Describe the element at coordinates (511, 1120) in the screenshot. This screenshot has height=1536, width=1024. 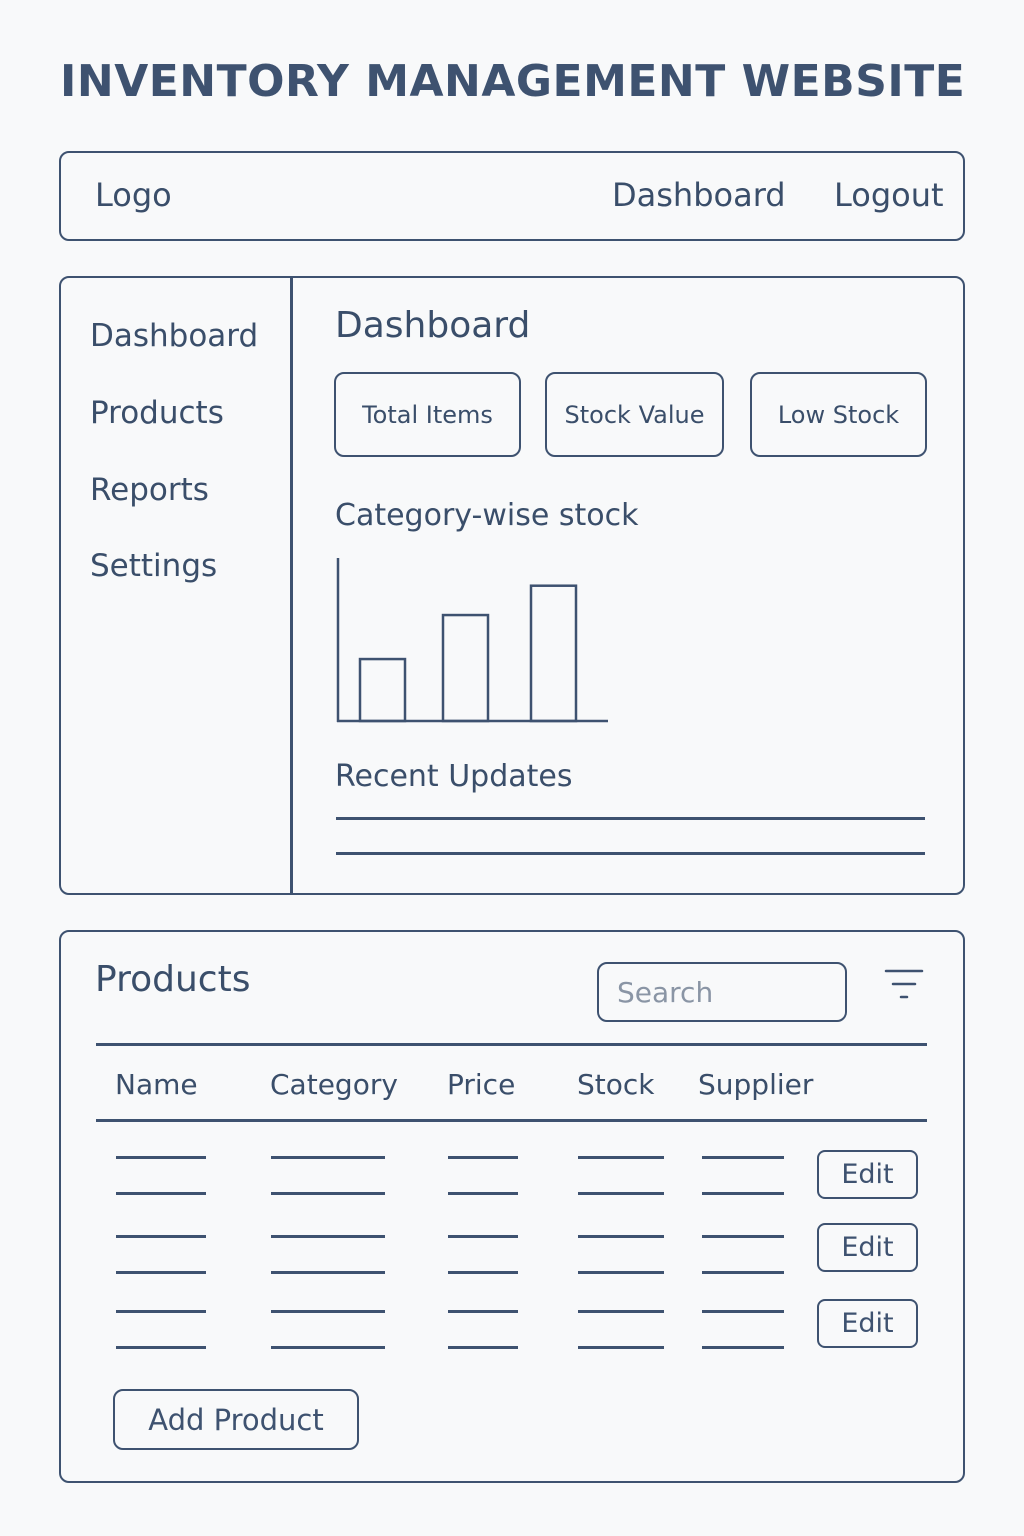
I see `table-header-border` at that location.